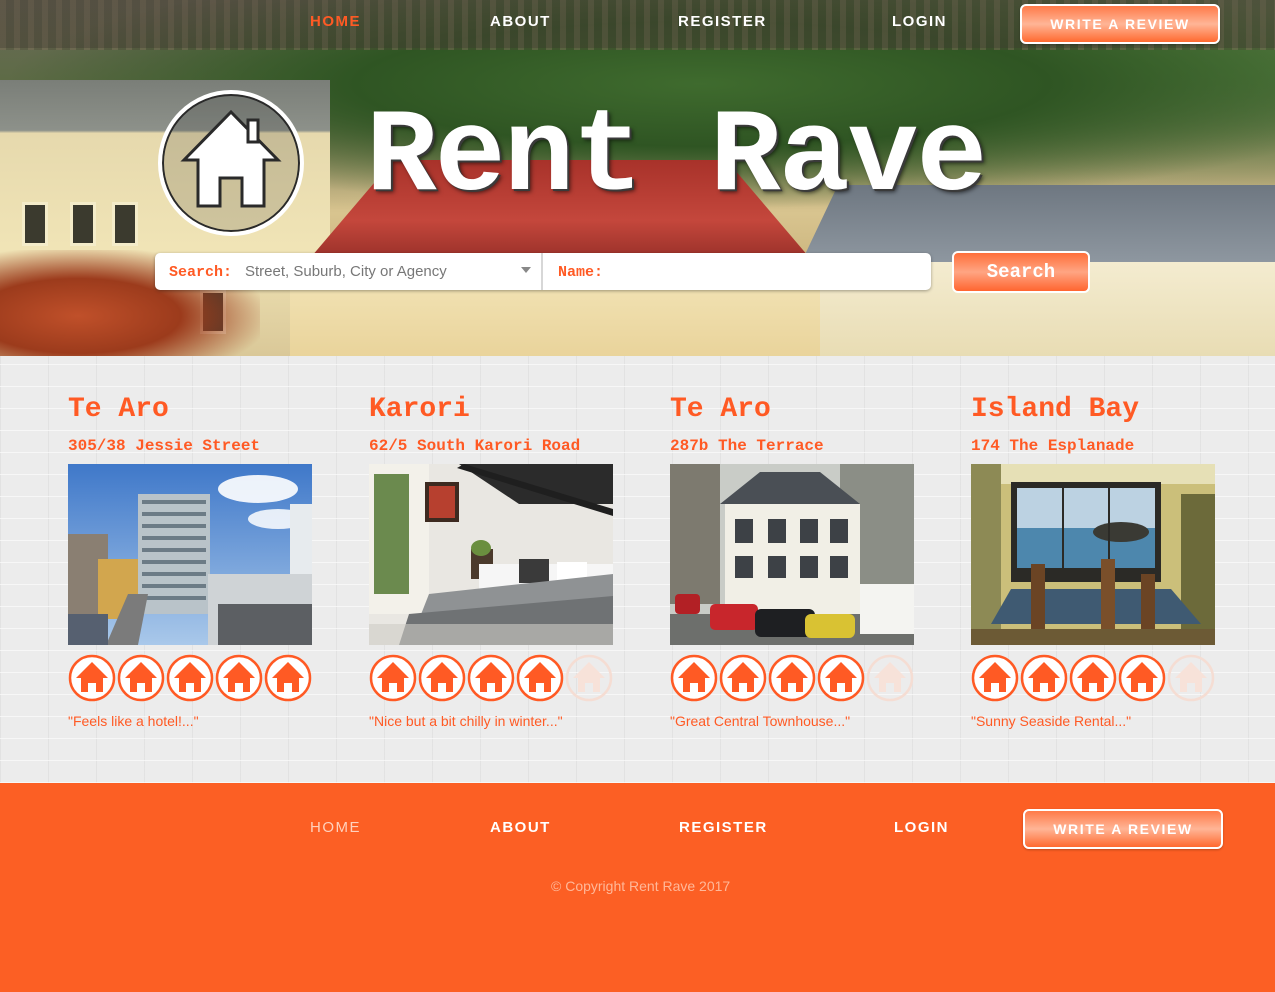 The image size is (1275, 992). I want to click on listing-quote: "Feels like a hotel!...", so click(133, 721).